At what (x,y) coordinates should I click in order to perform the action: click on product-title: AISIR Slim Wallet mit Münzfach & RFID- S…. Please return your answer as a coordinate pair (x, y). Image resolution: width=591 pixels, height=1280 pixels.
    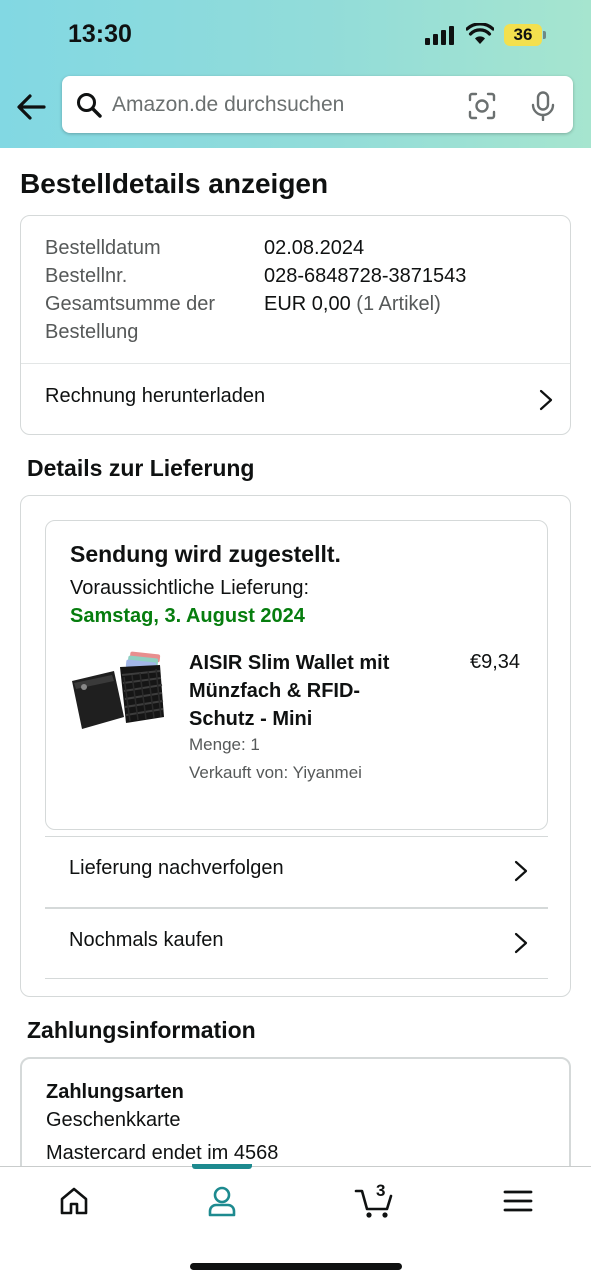
    Looking at the image, I should click on (309, 691).